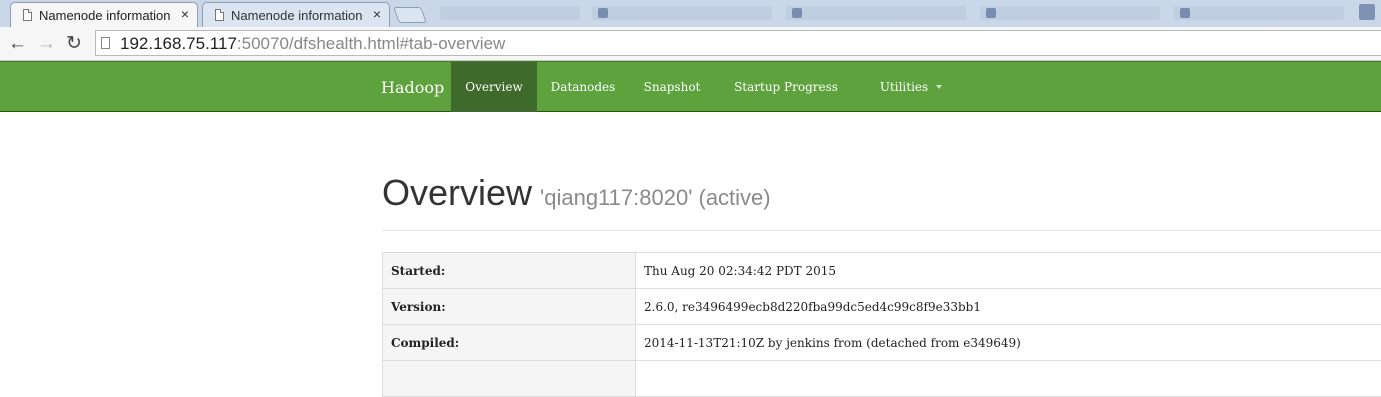 The width and height of the screenshot is (1381, 397). What do you see at coordinates (881, 230) in the screenshot?
I see `divider` at bounding box center [881, 230].